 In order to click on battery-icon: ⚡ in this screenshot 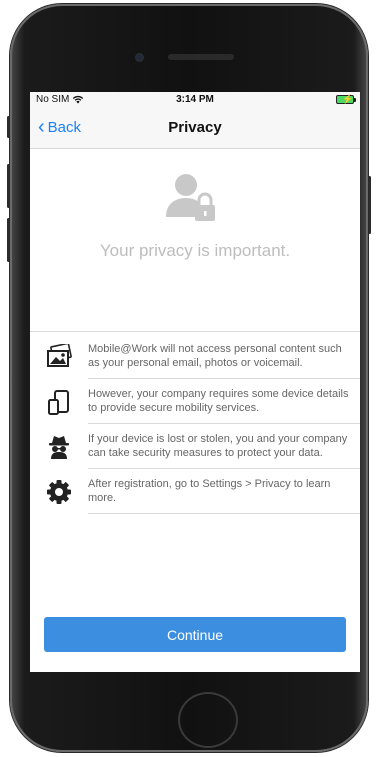, I will do `click(346, 99)`.